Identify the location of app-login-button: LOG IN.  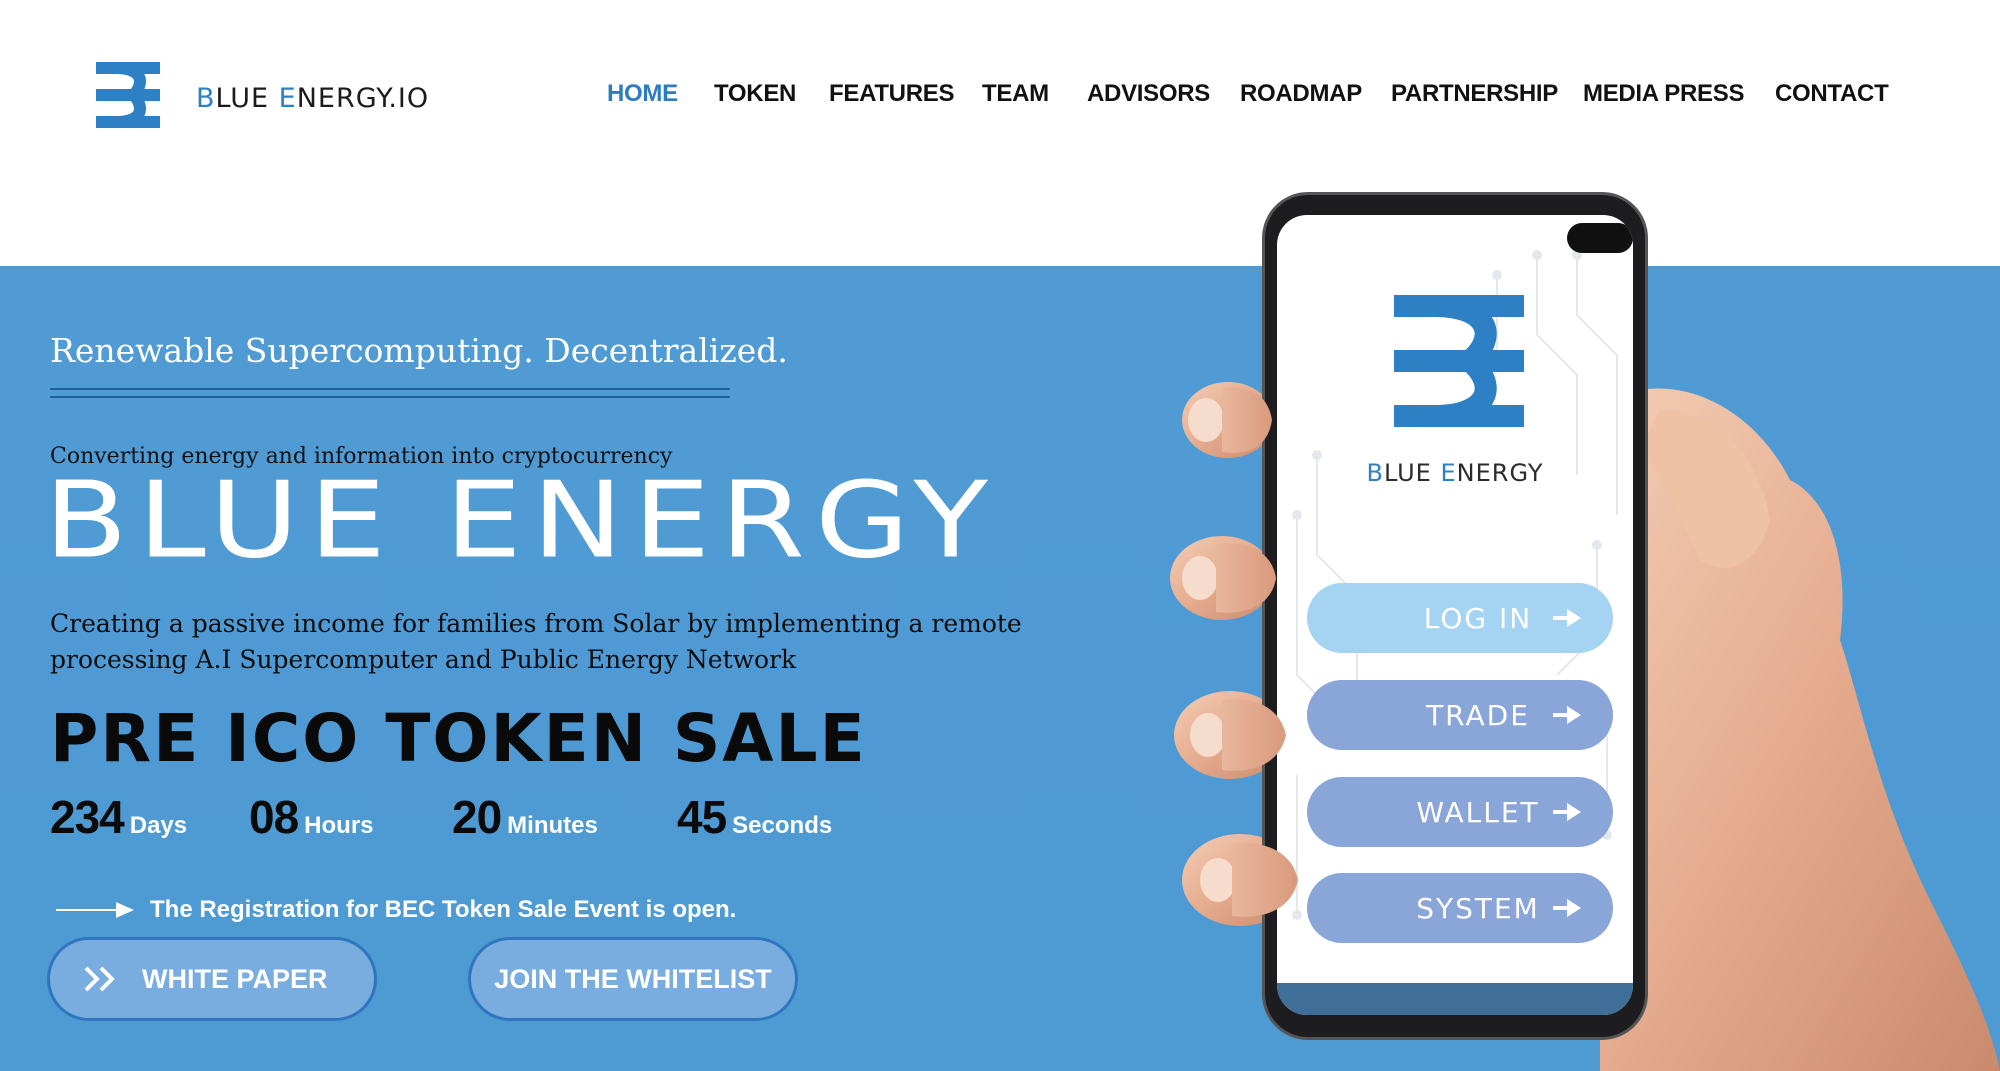
(1460, 618).